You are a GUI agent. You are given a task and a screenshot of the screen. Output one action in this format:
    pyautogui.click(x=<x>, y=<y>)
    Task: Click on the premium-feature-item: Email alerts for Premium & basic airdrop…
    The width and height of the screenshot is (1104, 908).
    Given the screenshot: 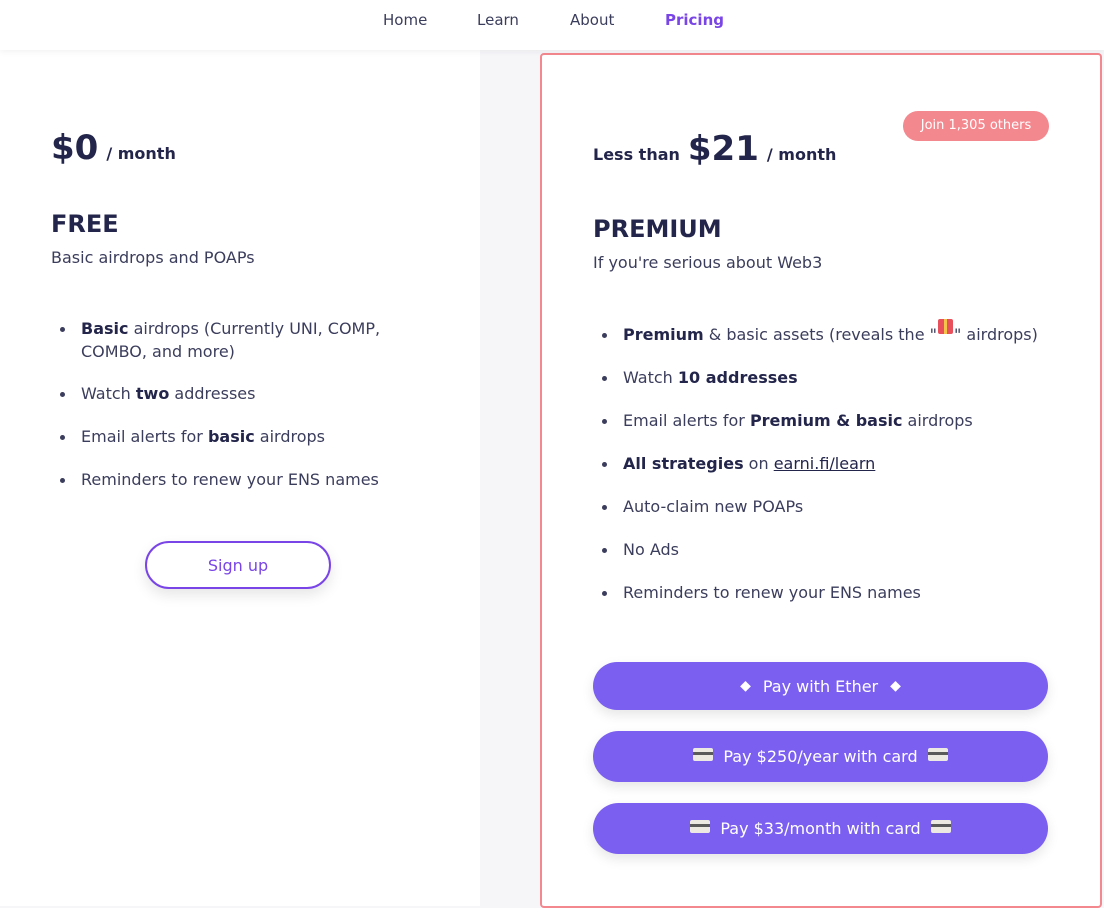 What is the action you would take?
    pyautogui.click(x=828, y=420)
    